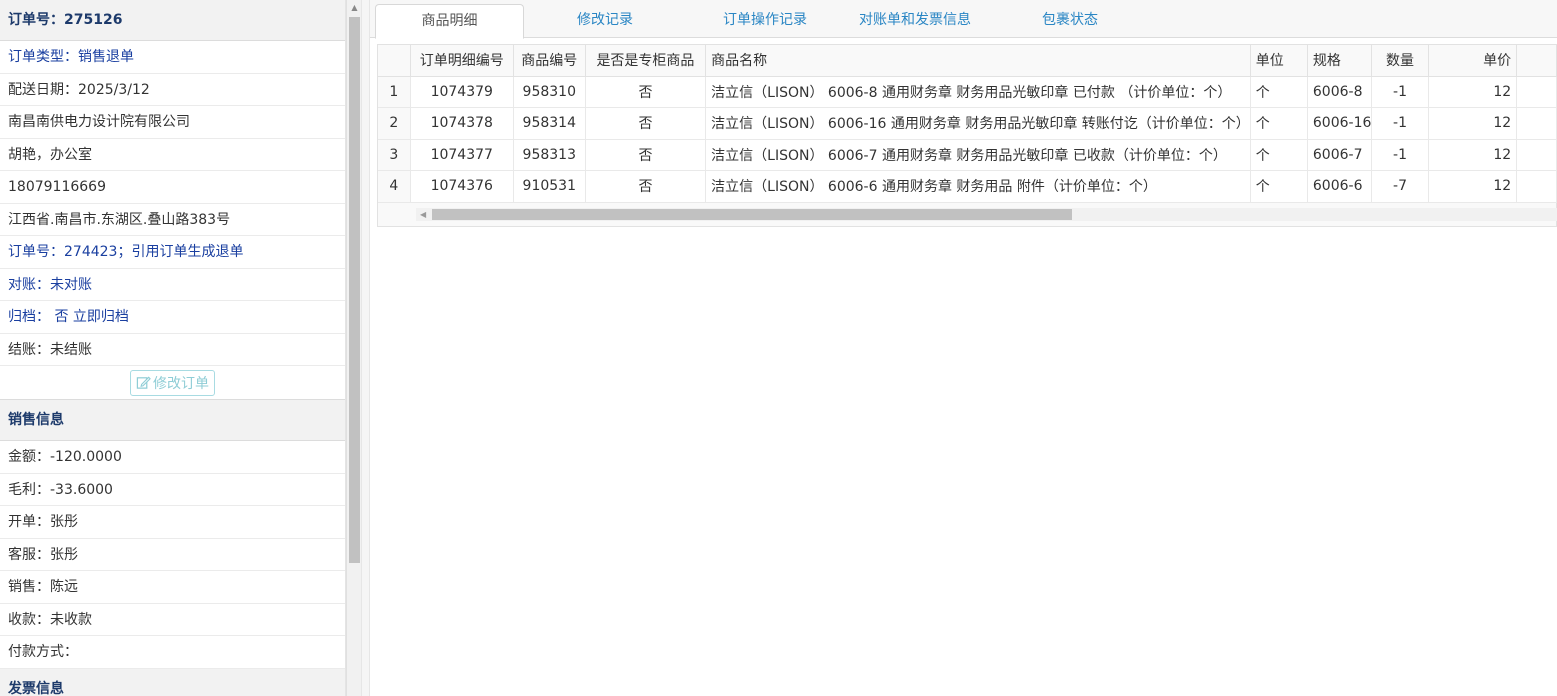 Image resolution: width=1557 pixels, height=696 pixels. What do you see at coordinates (1070, 21) in the screenshot?
I see `tab-package-status: 包裹状态` at bounding box center [1070, 21].